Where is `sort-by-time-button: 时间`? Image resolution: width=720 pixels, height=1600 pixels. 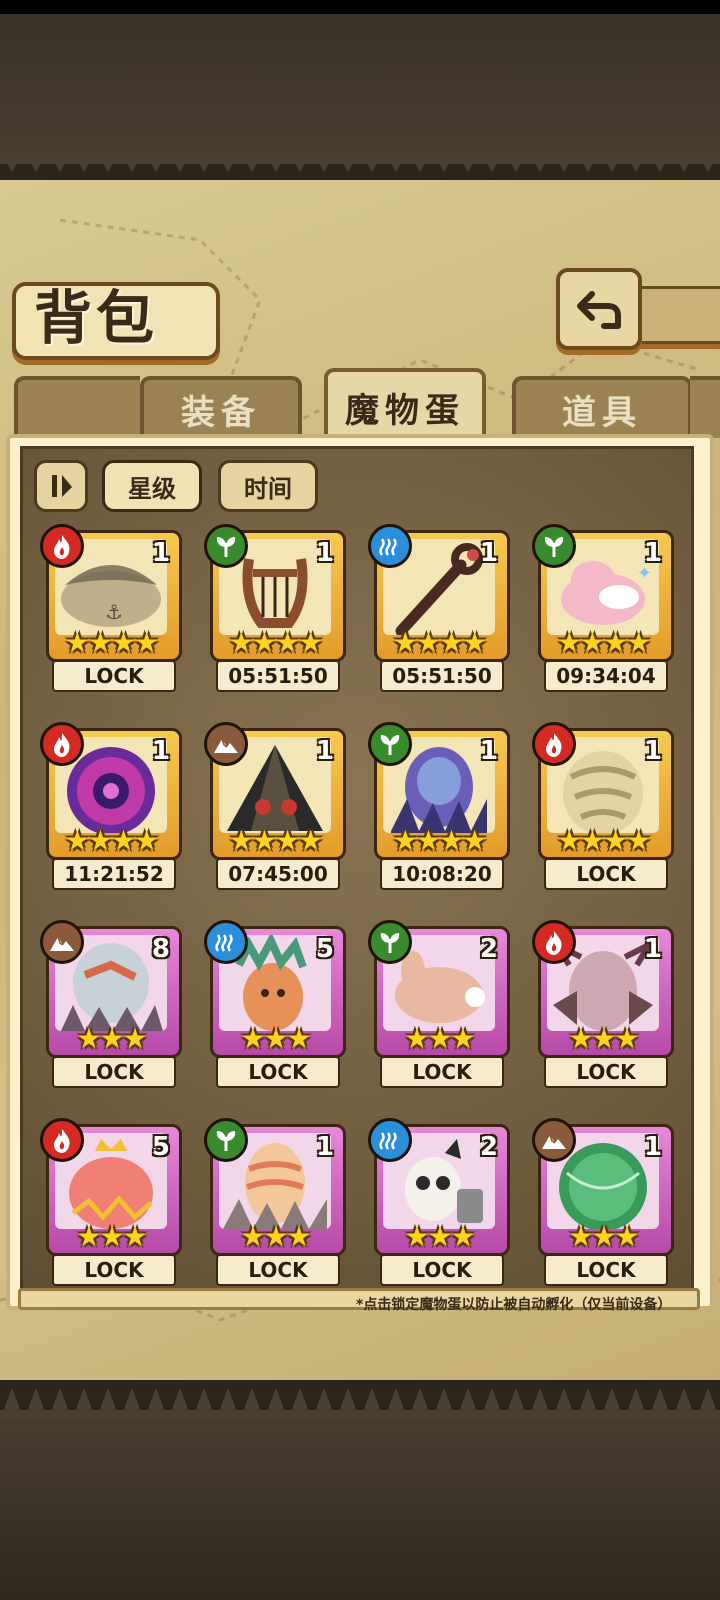
sort-by-time-button: 时间 is located at coordinates (268, 486).